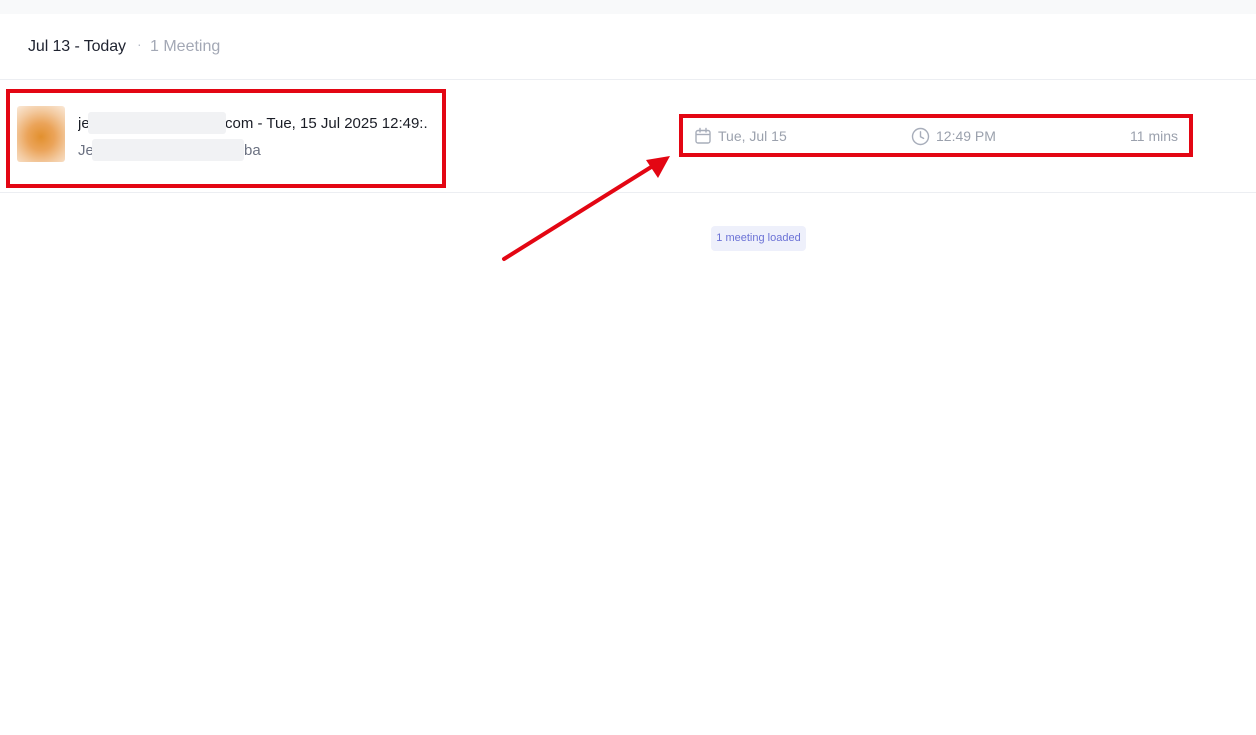 Image resolution: width=1256 pixels, height=735 pixels. I want to click on group-meeting-count: 1 Meeting, so click(185, 46).